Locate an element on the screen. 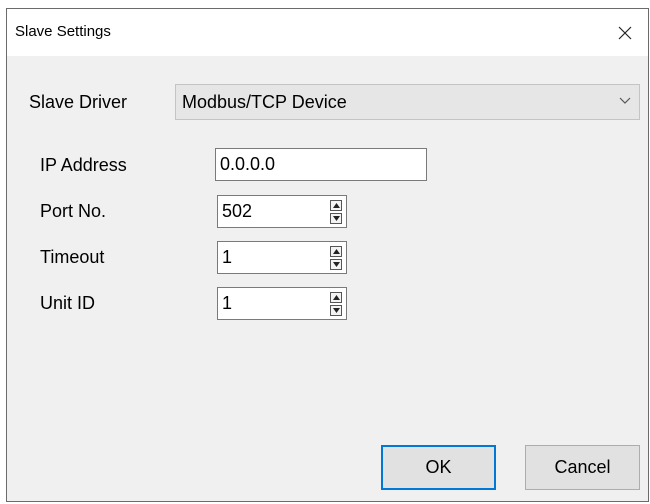  chevron-down-icon is located at coordinates (625, 100).